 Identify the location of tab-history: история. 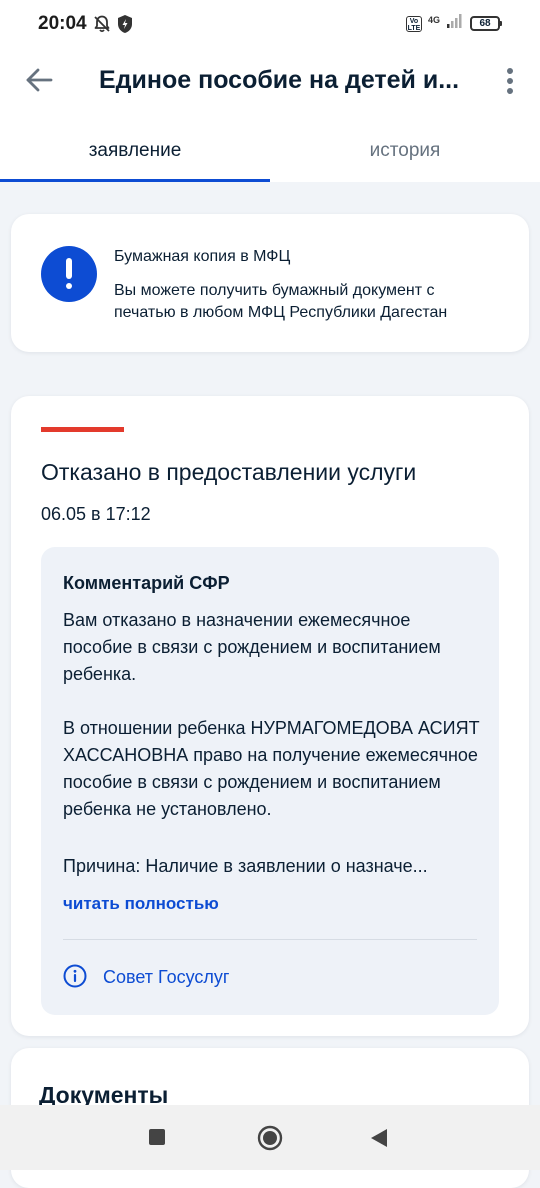
(405, 147).